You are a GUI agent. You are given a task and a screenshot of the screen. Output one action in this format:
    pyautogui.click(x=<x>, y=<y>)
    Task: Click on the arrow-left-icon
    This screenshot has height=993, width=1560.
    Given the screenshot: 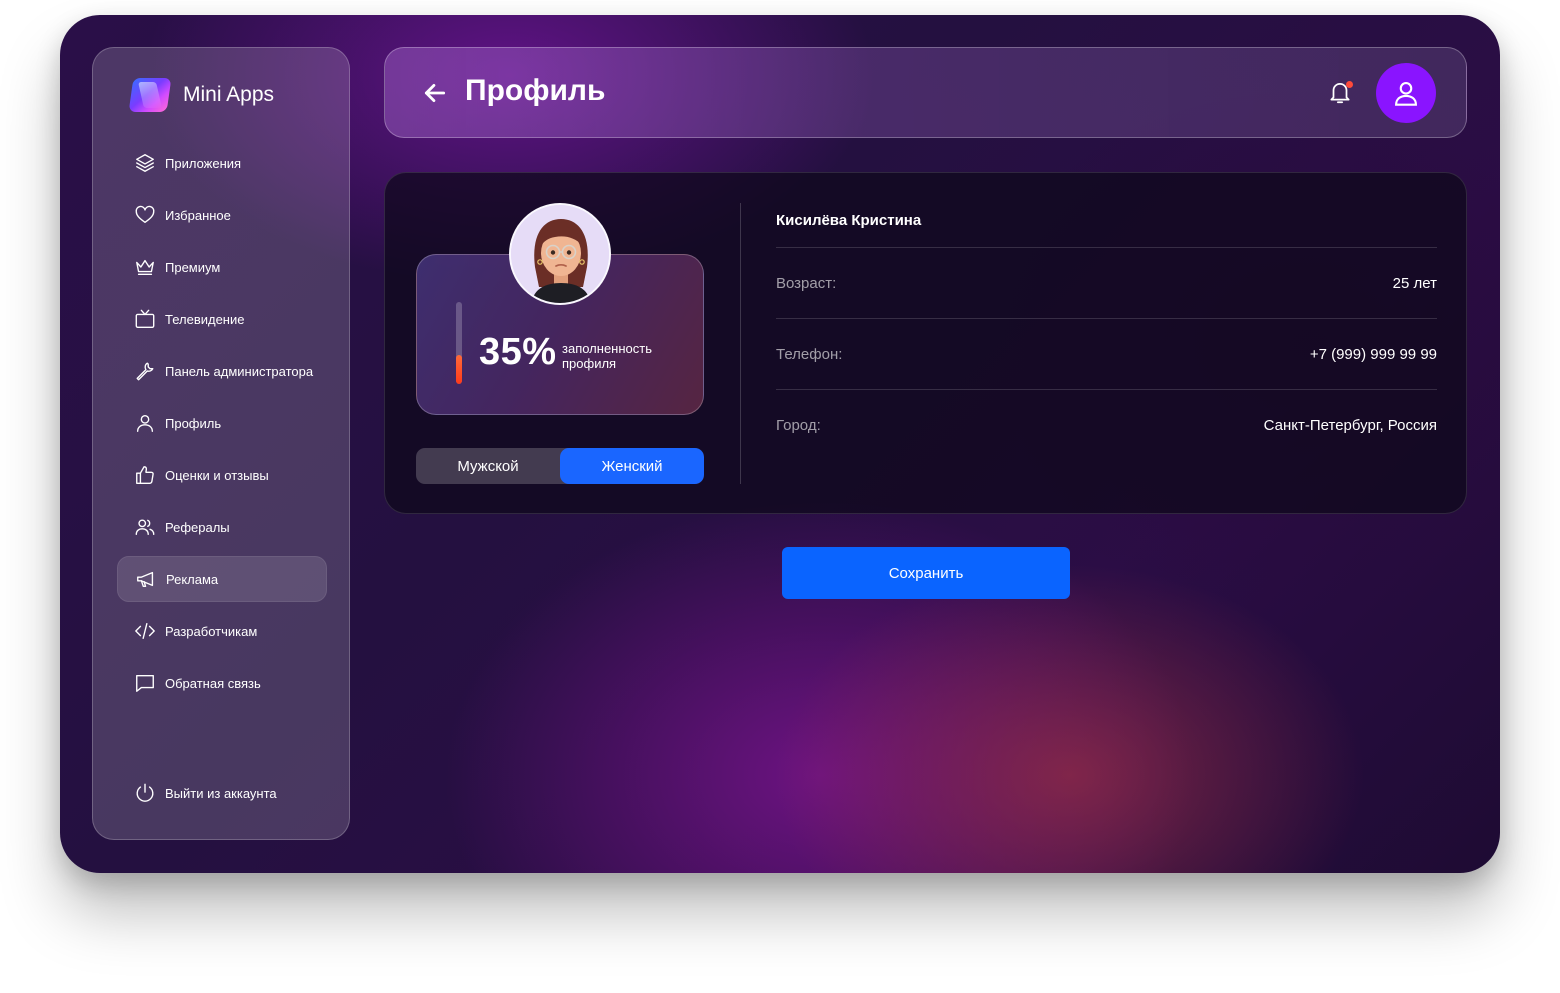 What is the action you would take?
    pyautogui.click(x=435, y=93)
    